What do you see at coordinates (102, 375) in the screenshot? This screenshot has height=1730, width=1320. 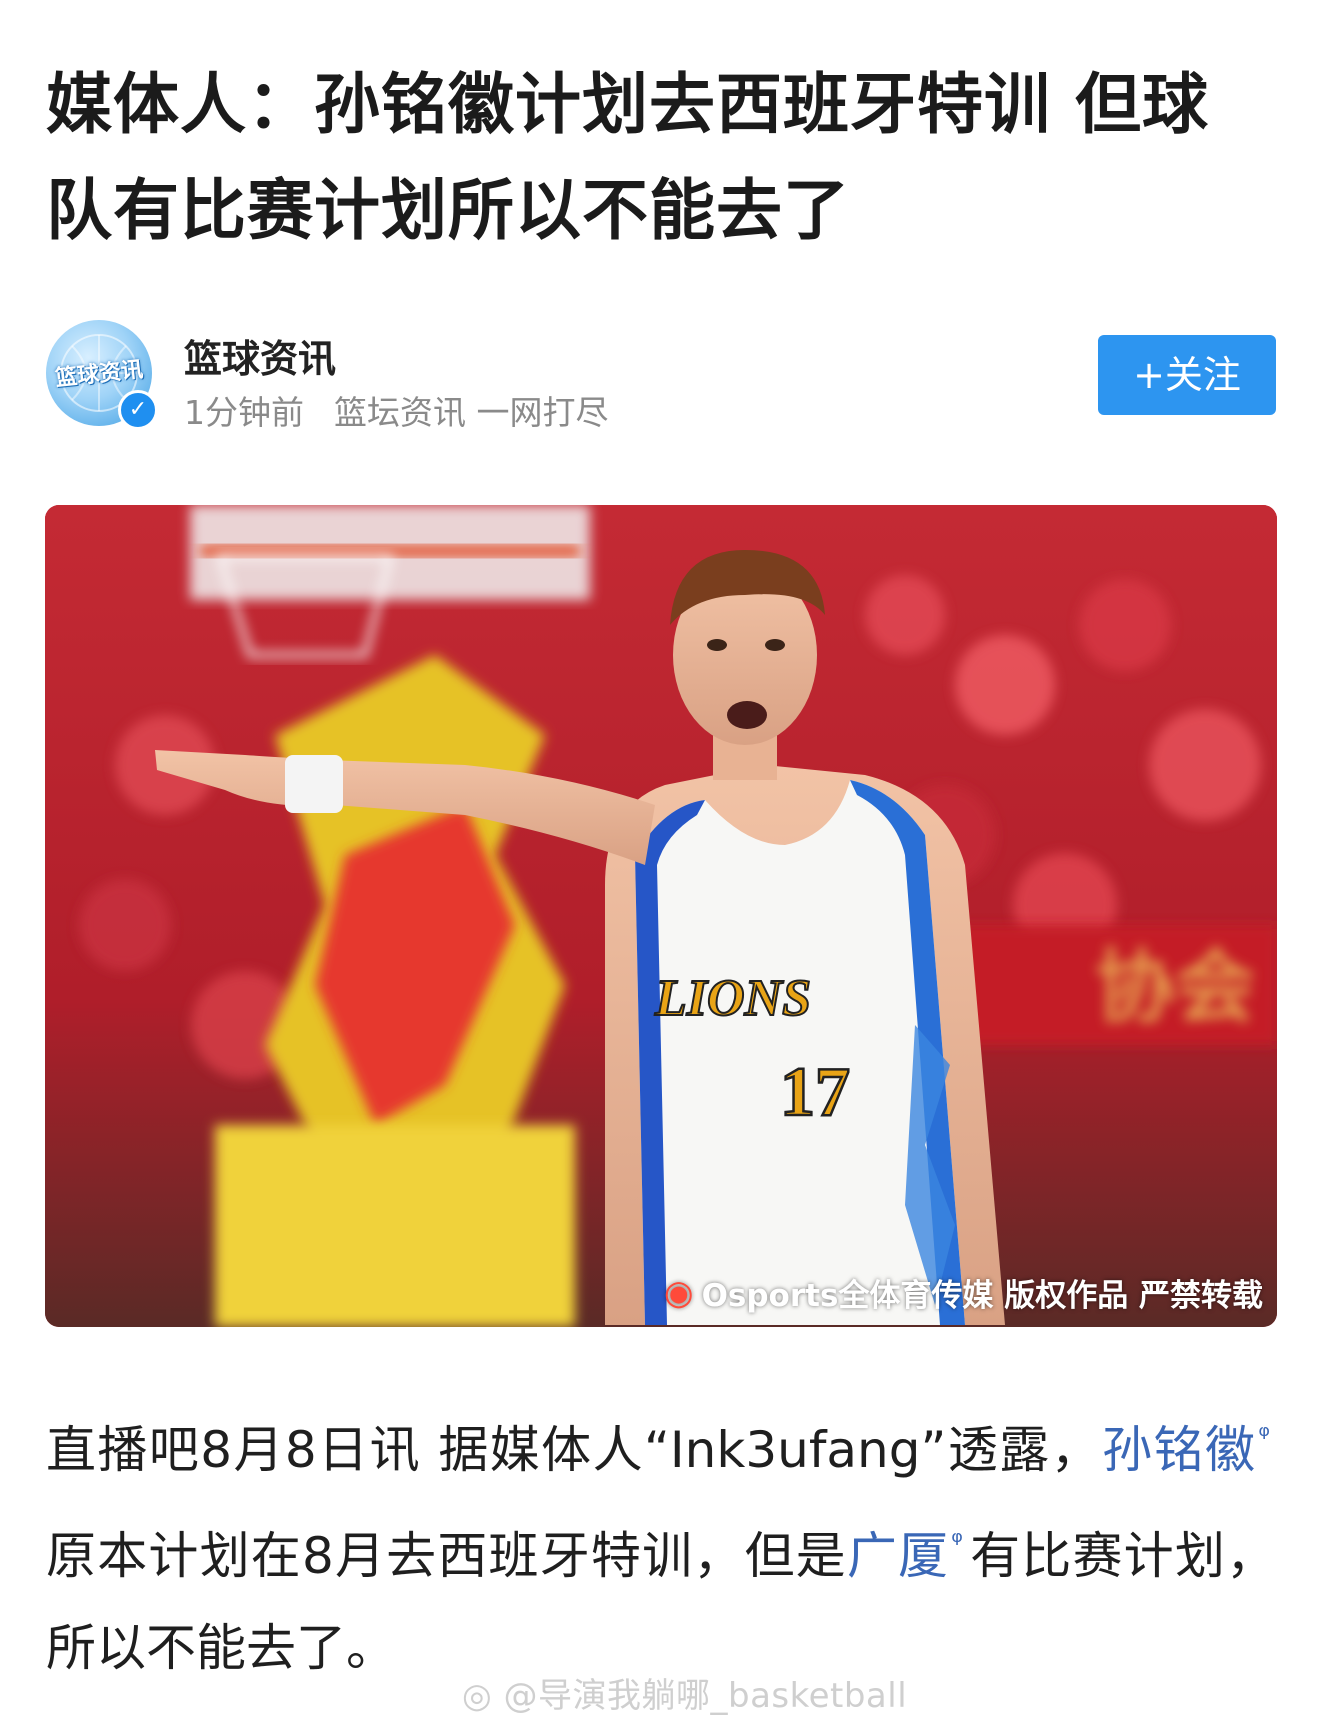 I see `avatar: 篮球资讯 ✓` at bounding box center [102, 375].